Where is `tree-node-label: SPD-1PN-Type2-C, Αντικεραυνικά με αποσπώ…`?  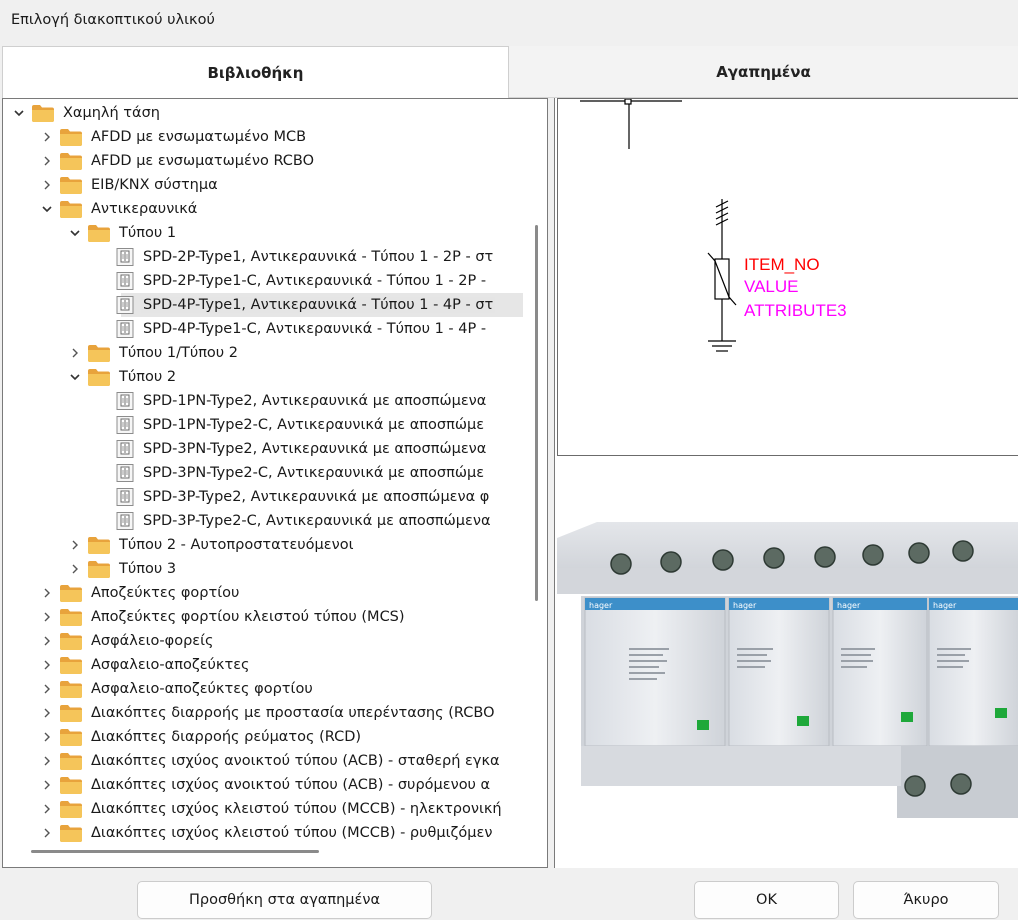 tree-node-label: SPD-1PN-Type2-C, Αντικεραυνικά με αποσπώ… is located at coordinates (314, 425).